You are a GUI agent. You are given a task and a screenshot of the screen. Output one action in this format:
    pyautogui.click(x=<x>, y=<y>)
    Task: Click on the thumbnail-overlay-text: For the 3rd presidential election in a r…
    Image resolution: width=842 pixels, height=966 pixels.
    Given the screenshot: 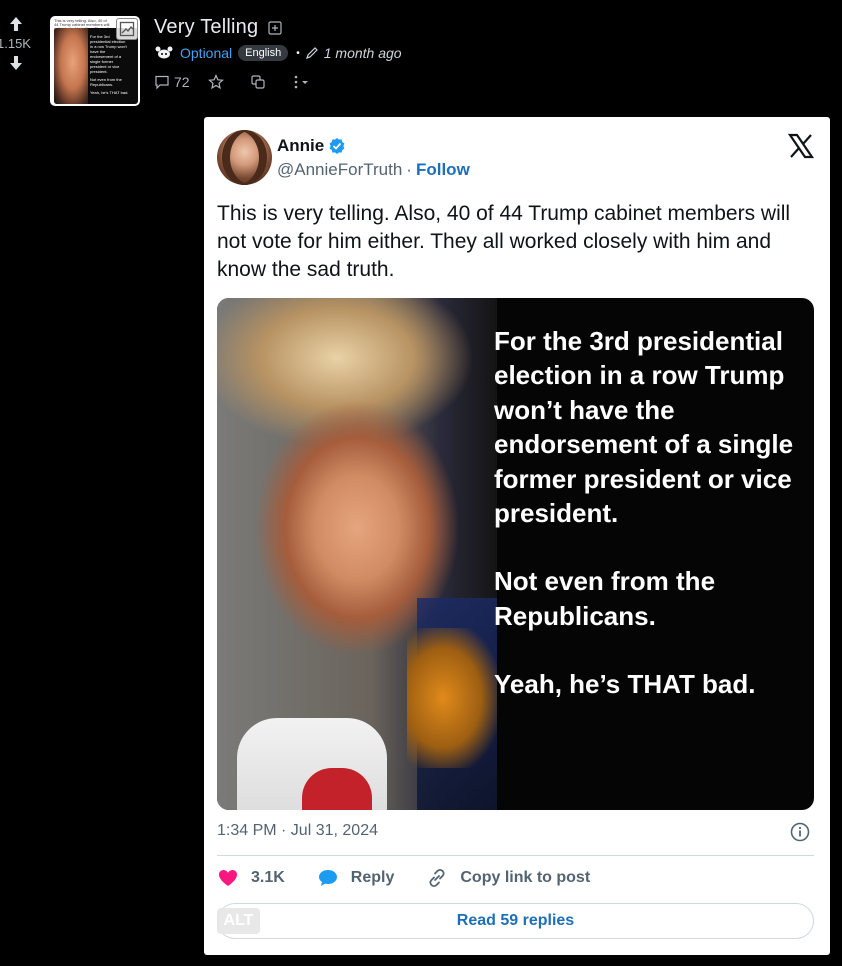 What is the action you would take?
    pyautogui.click(x=109, y=64)
    